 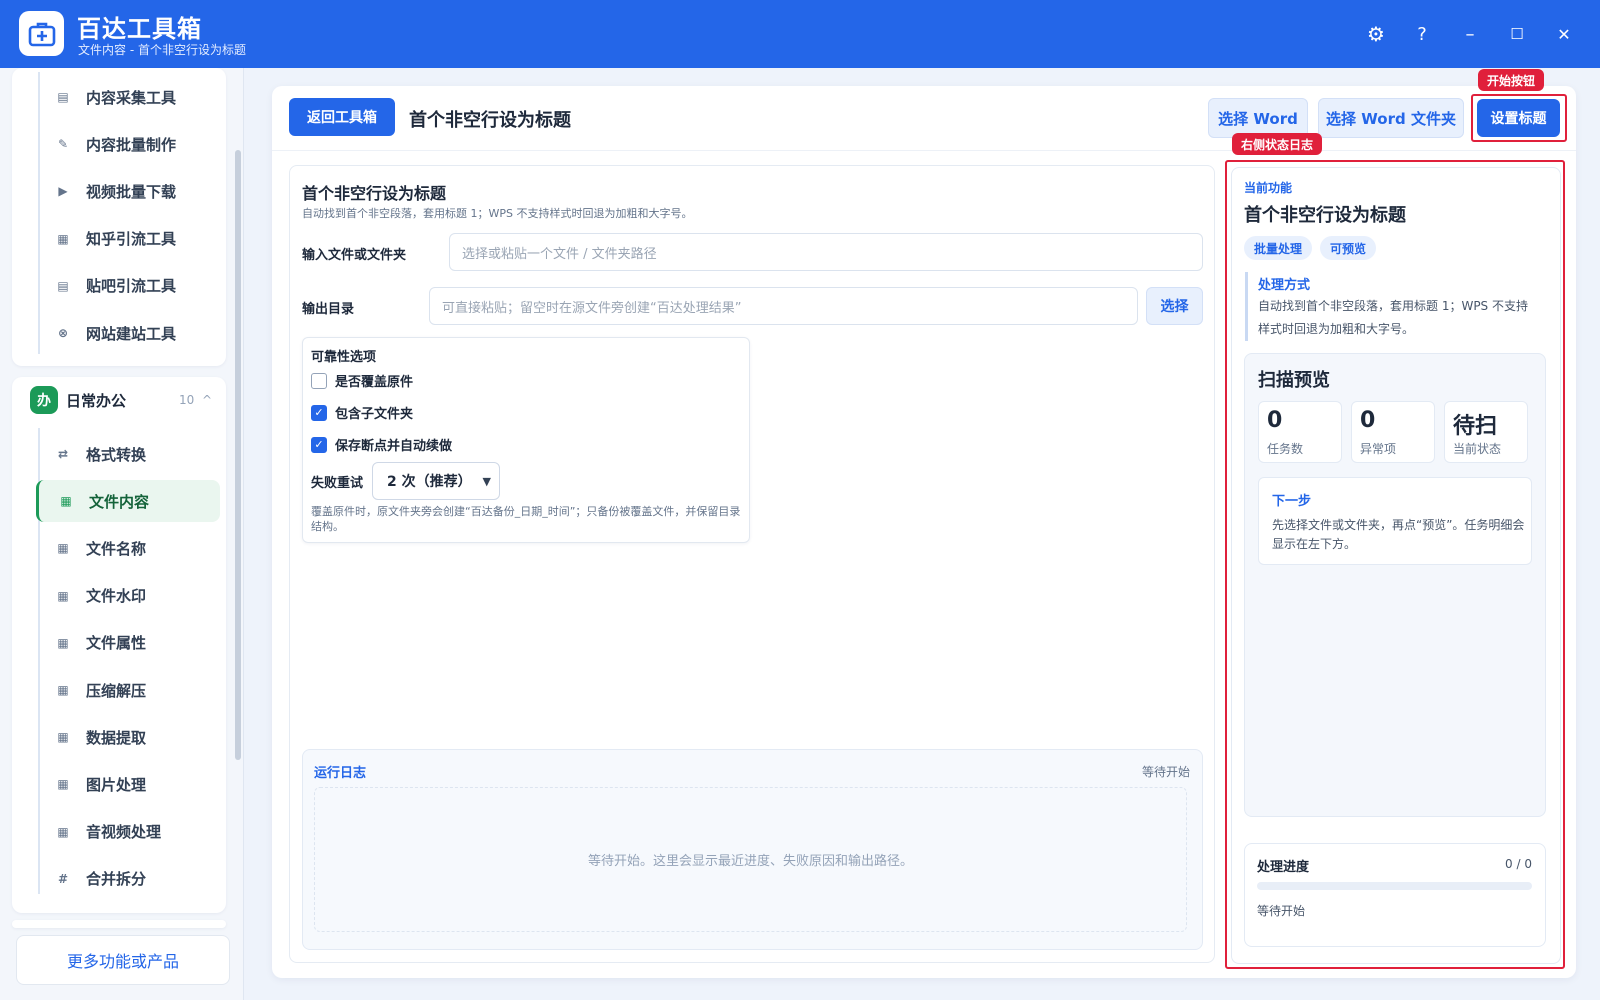 I want to click on sidebar-item-label: 贴吧引流工具, so click(x=131, y=286).